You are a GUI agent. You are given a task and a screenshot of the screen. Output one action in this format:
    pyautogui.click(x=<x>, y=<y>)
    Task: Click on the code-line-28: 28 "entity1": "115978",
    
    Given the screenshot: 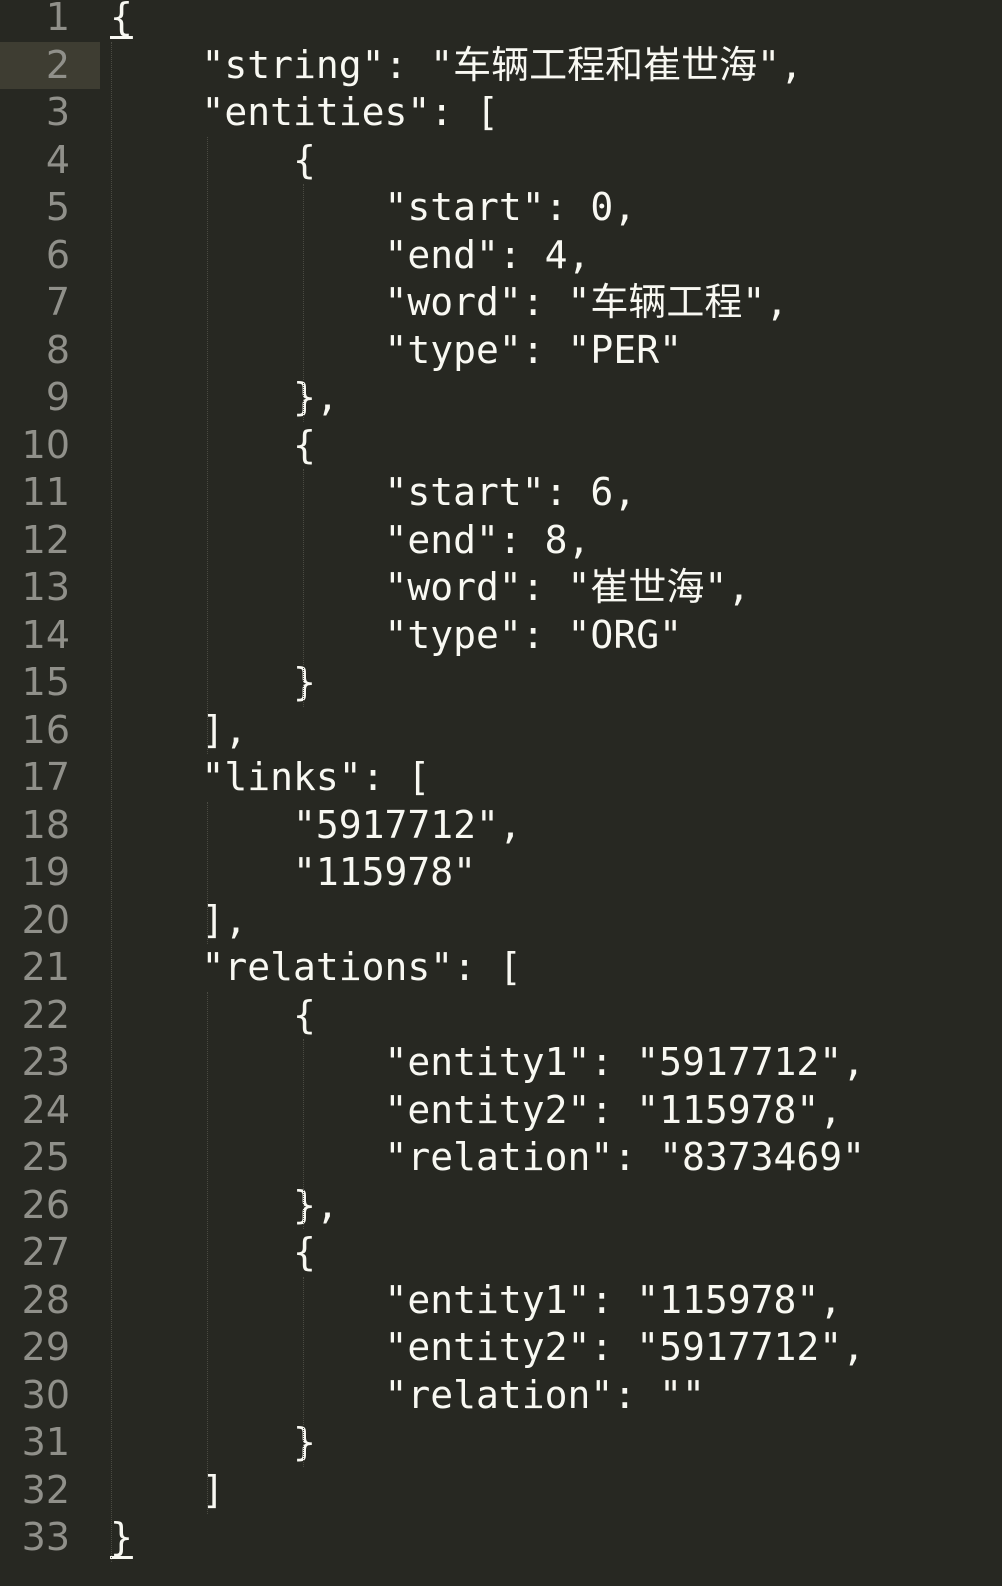 What is the action you would take?
    pyautogui.click(x=501, y=1301)
    